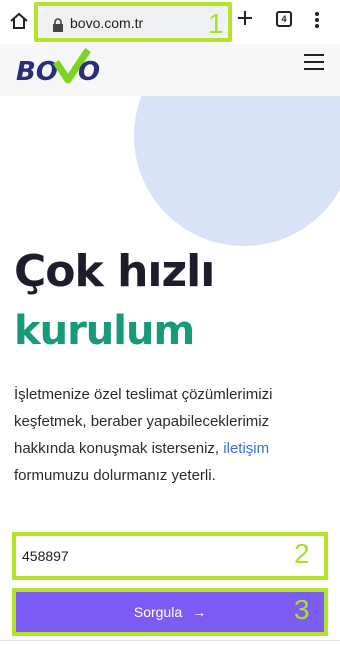 The image size is (340, 646). What do you see at coordinates (284, 19) in the screenshot?
I see `tabs-icon: 4` at bounding box center [284, 19].